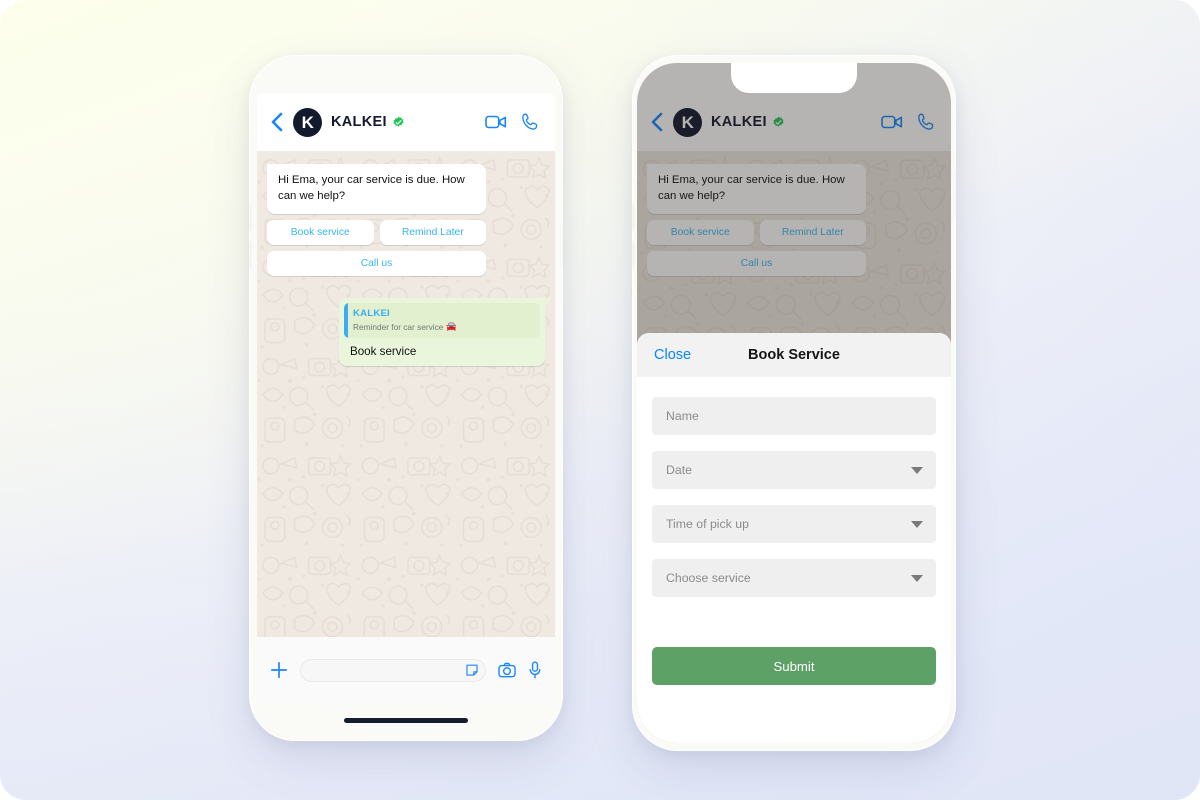 The height and width of the screenshot is (800, 1200). I want to click on microphone-icon, so click(535, 670).